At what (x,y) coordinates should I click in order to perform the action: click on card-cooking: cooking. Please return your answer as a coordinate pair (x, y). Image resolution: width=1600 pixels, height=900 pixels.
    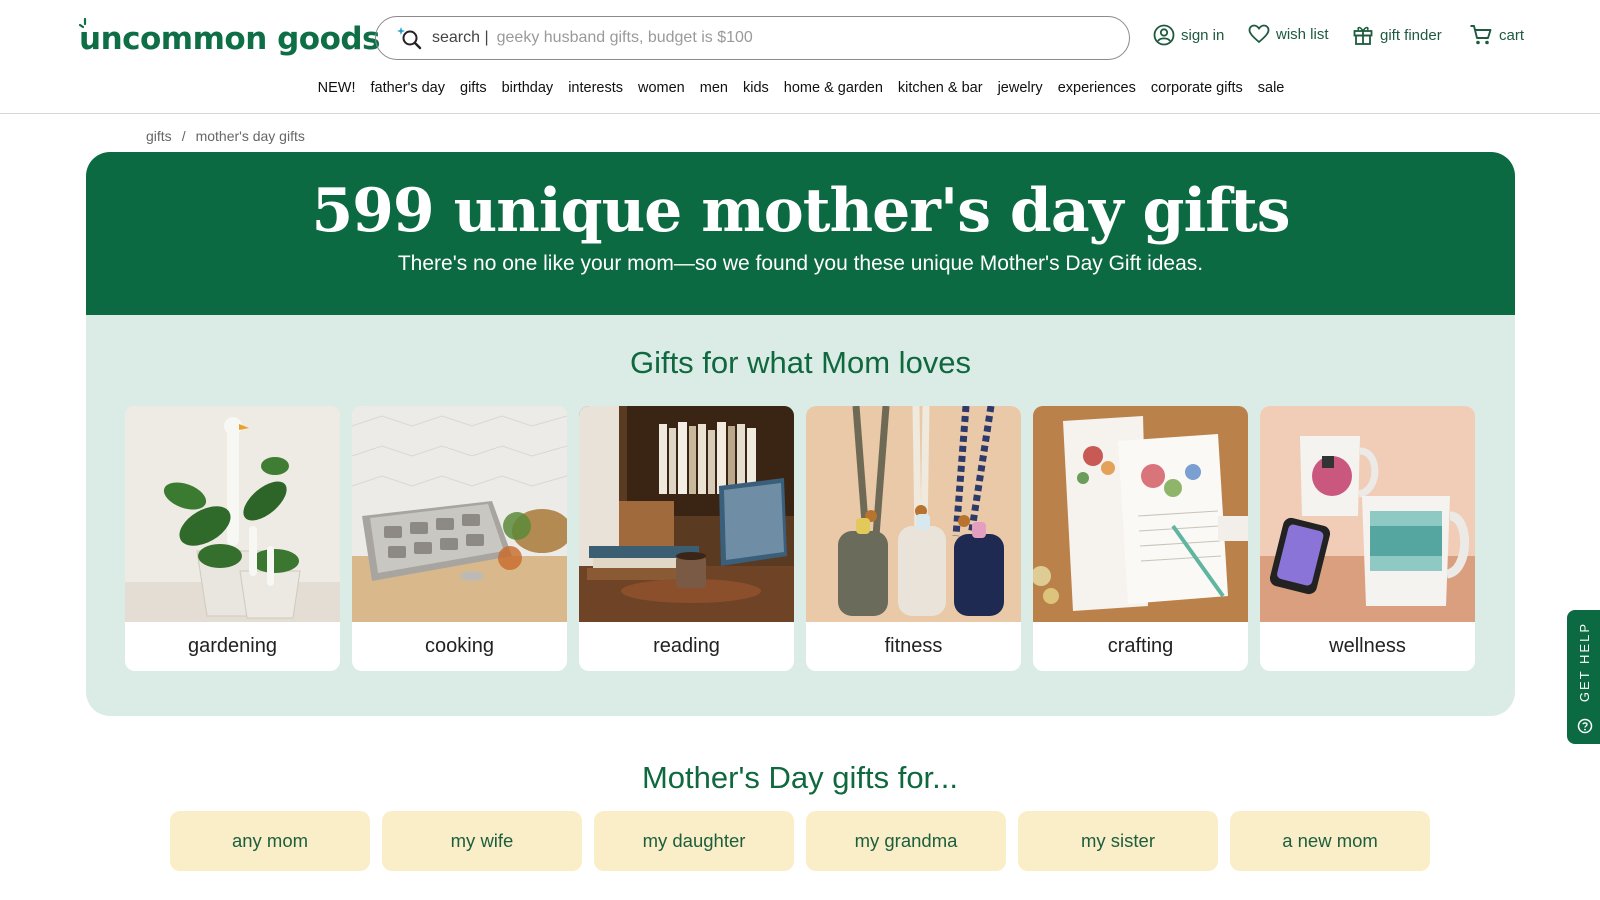
    Looking at the image, I should click on (459, 538).